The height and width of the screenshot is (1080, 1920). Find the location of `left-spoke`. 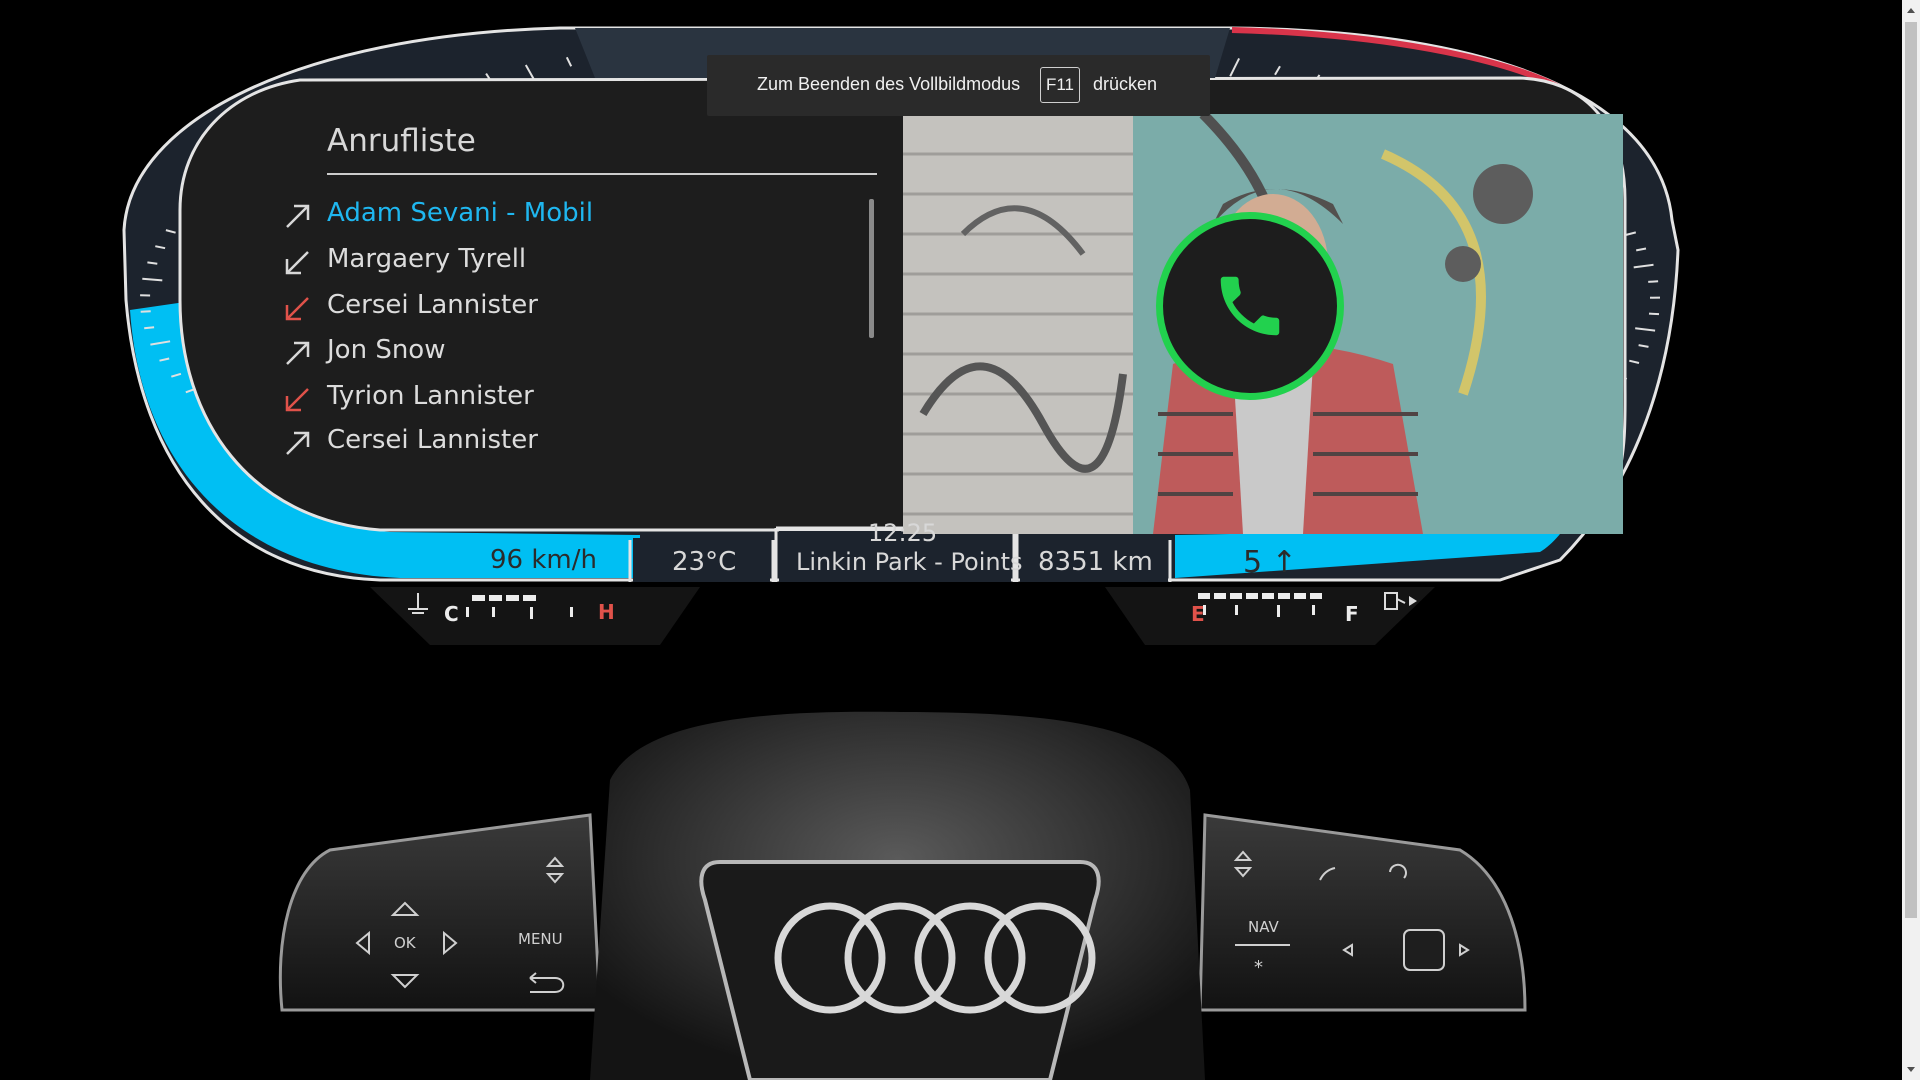

left-spoke is located at coordinates (440, 912).